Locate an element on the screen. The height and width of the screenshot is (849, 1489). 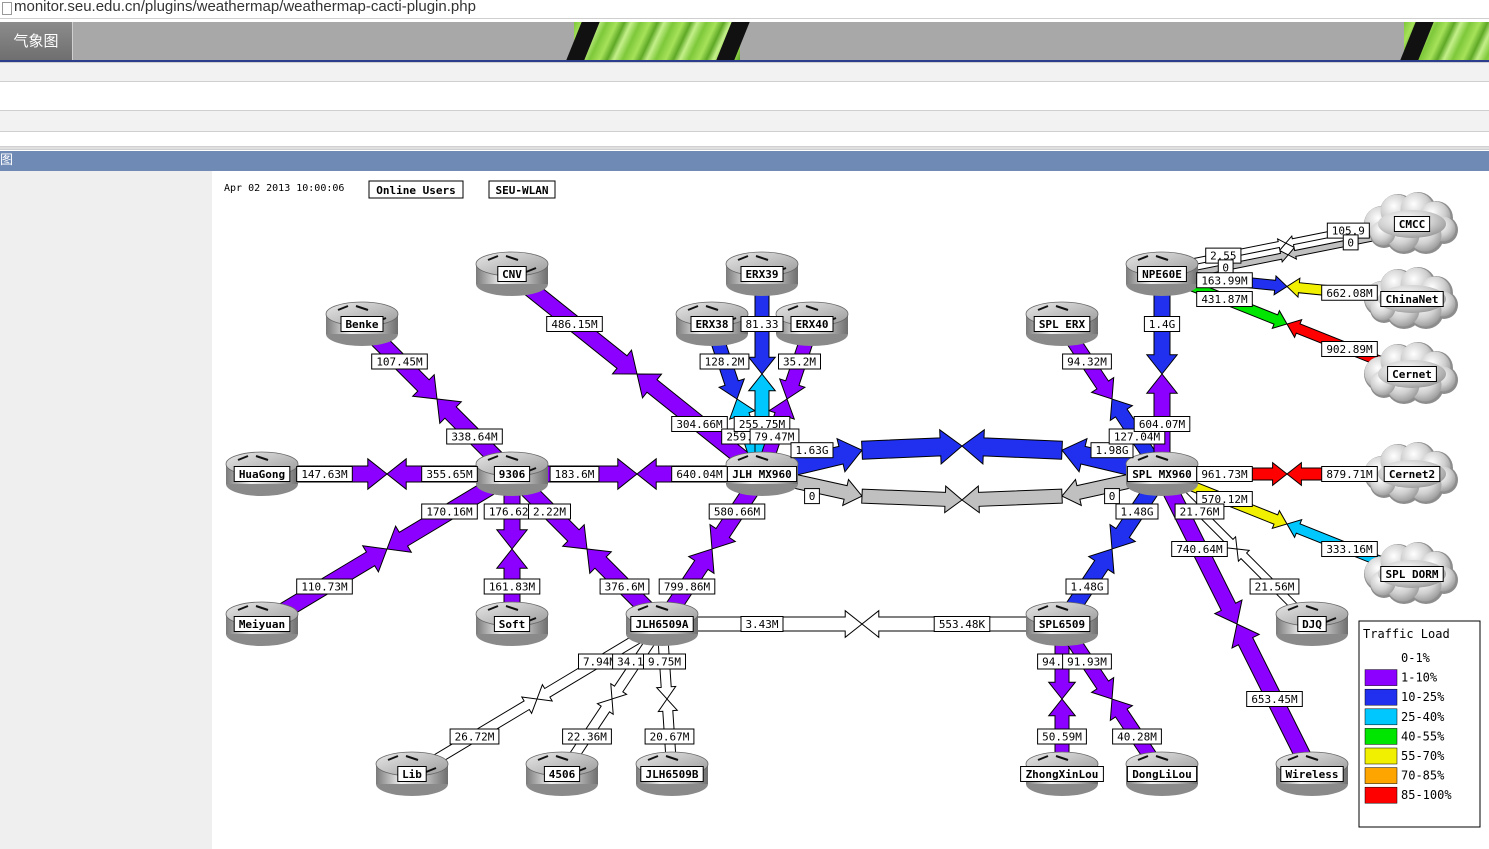
link-jlh6509a-lib-out-label-text: 7.94M is located at coordinates (599, 662).